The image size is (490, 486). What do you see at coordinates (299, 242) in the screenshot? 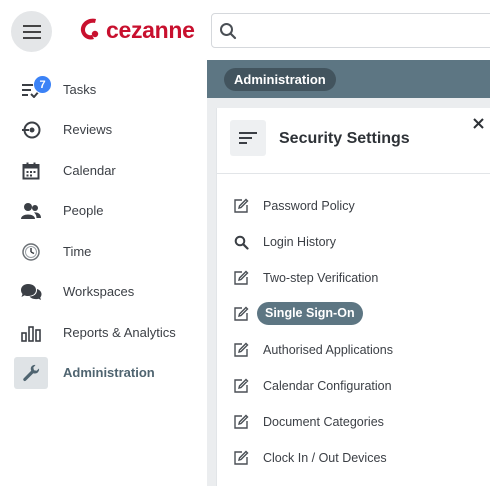
I see `menu-item-label: Login History` at bounding box center [299, 242].